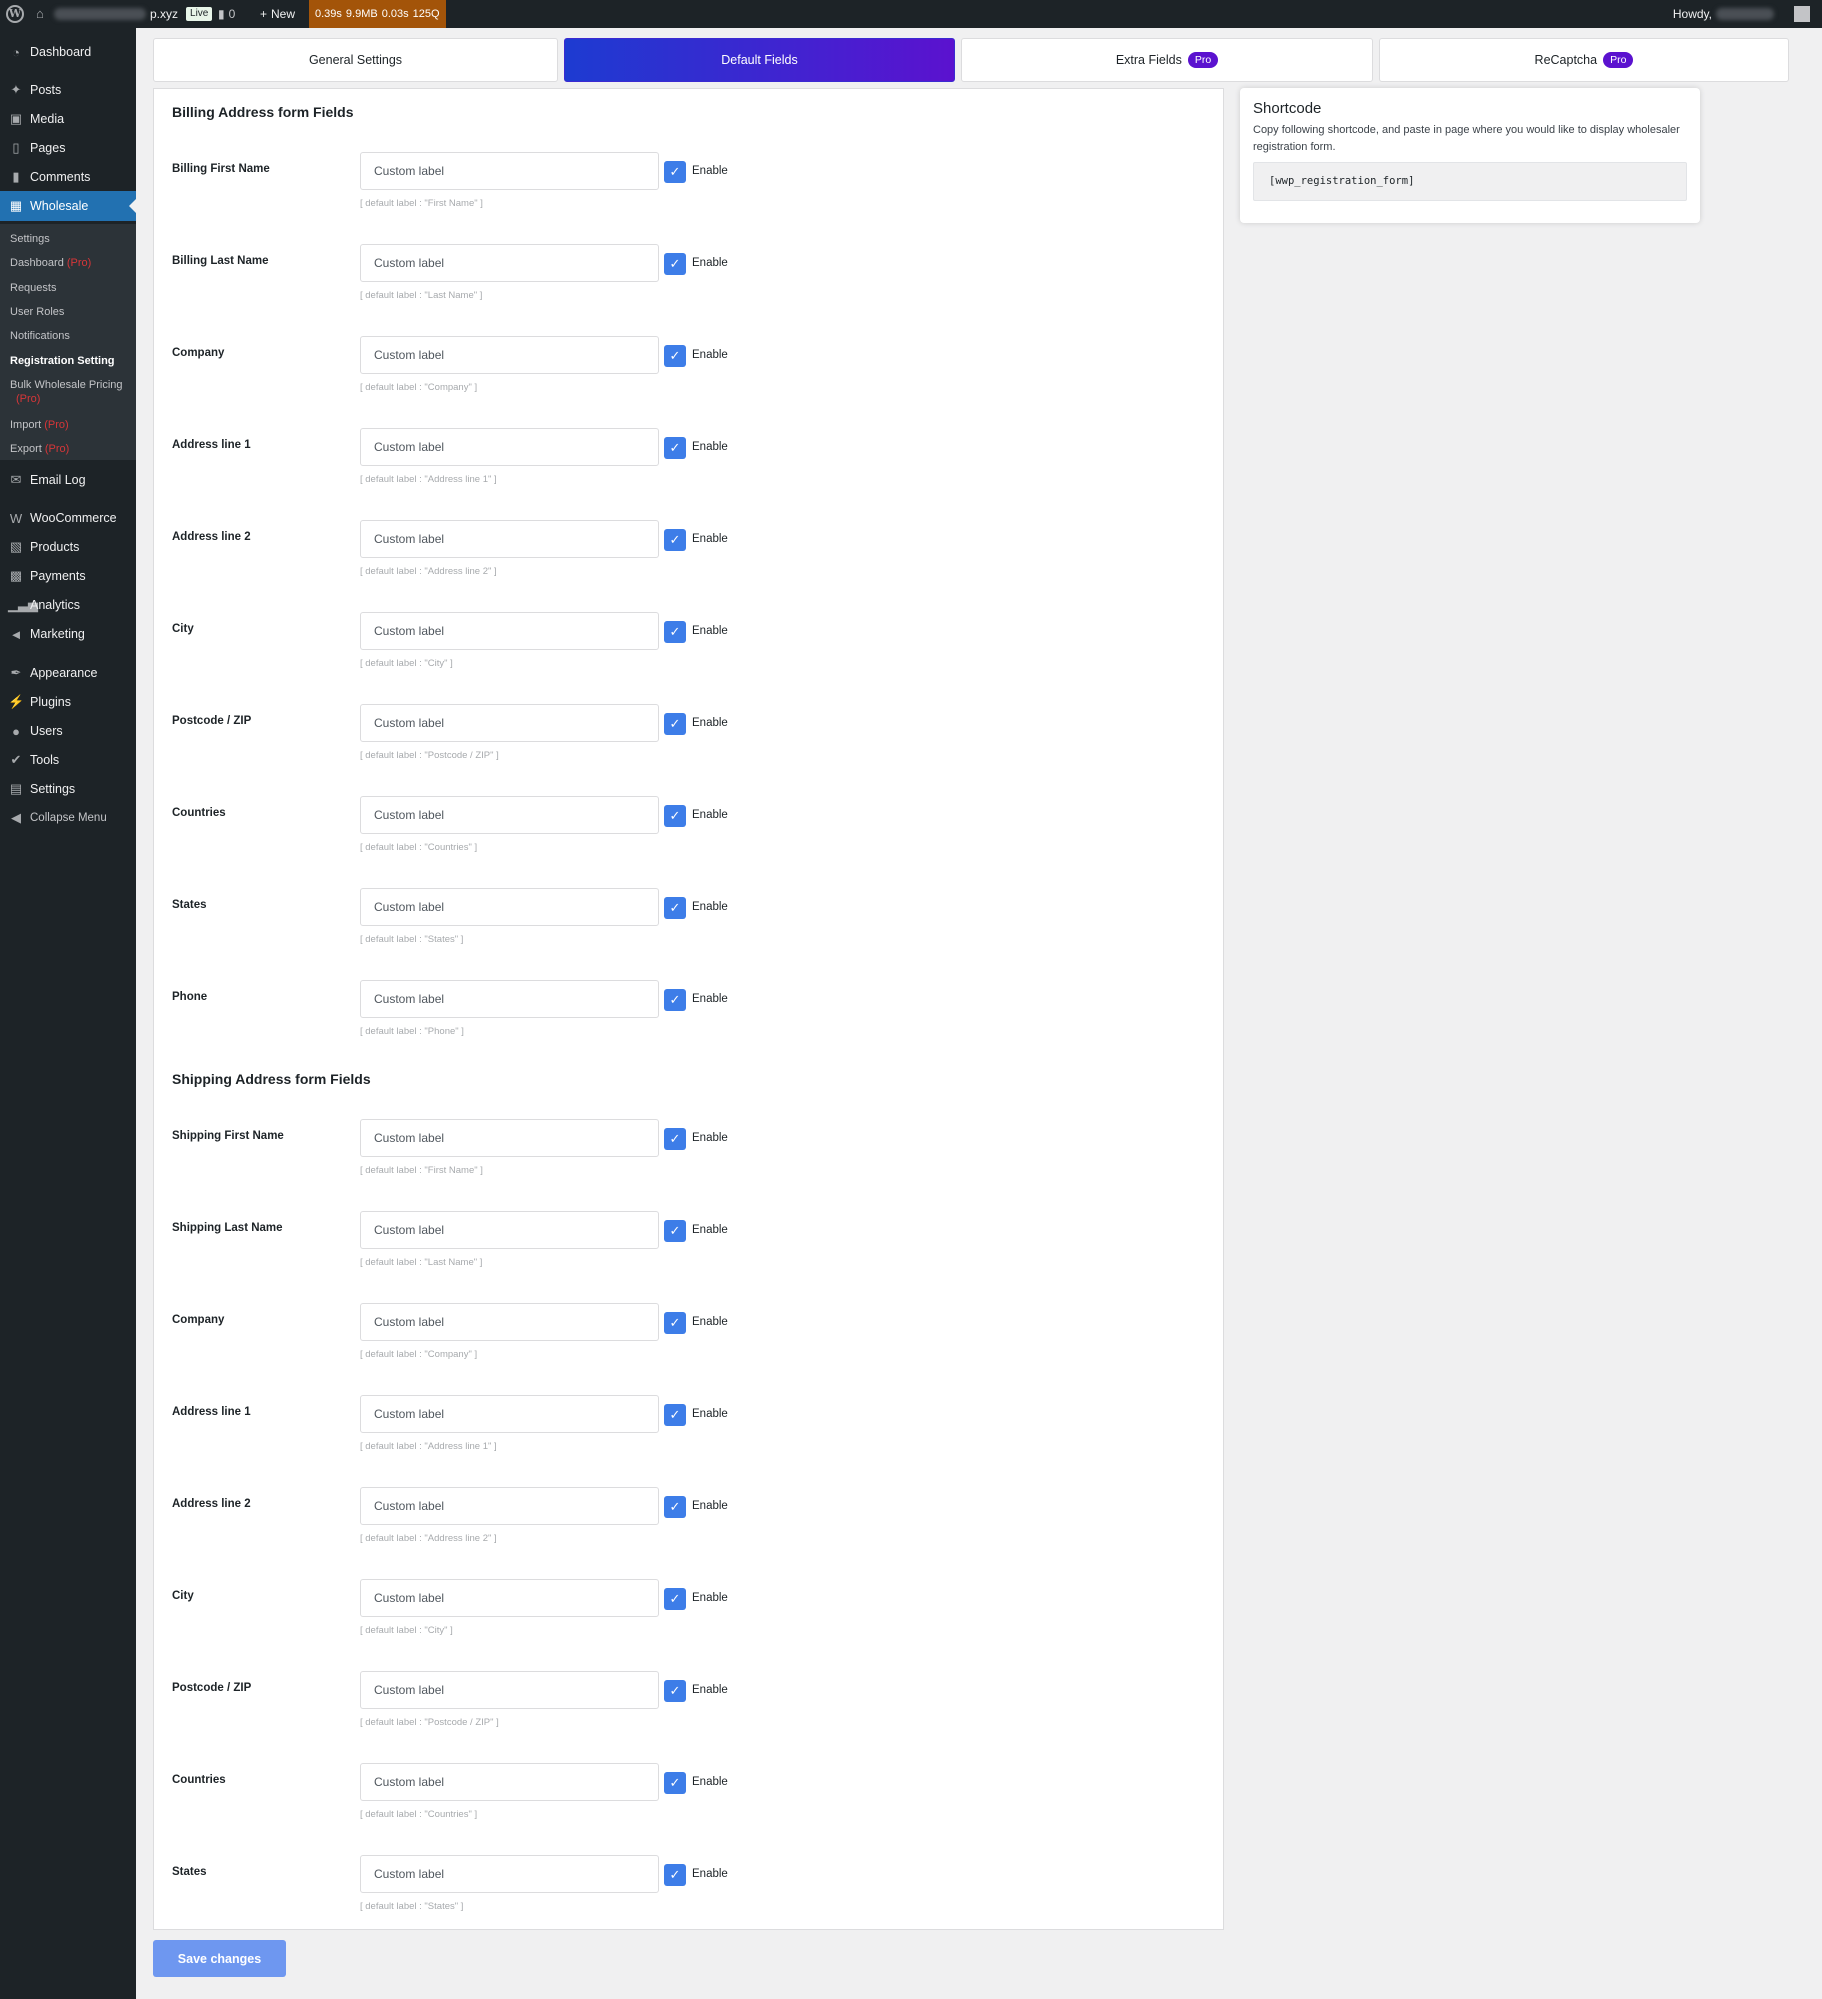 Image resolution: width=1822 pixels, height=1999 pixels. Describe the element at coordinates (68, 119) in the screenshot. I see `sidebar-item-media: ▣ Media` at that location.